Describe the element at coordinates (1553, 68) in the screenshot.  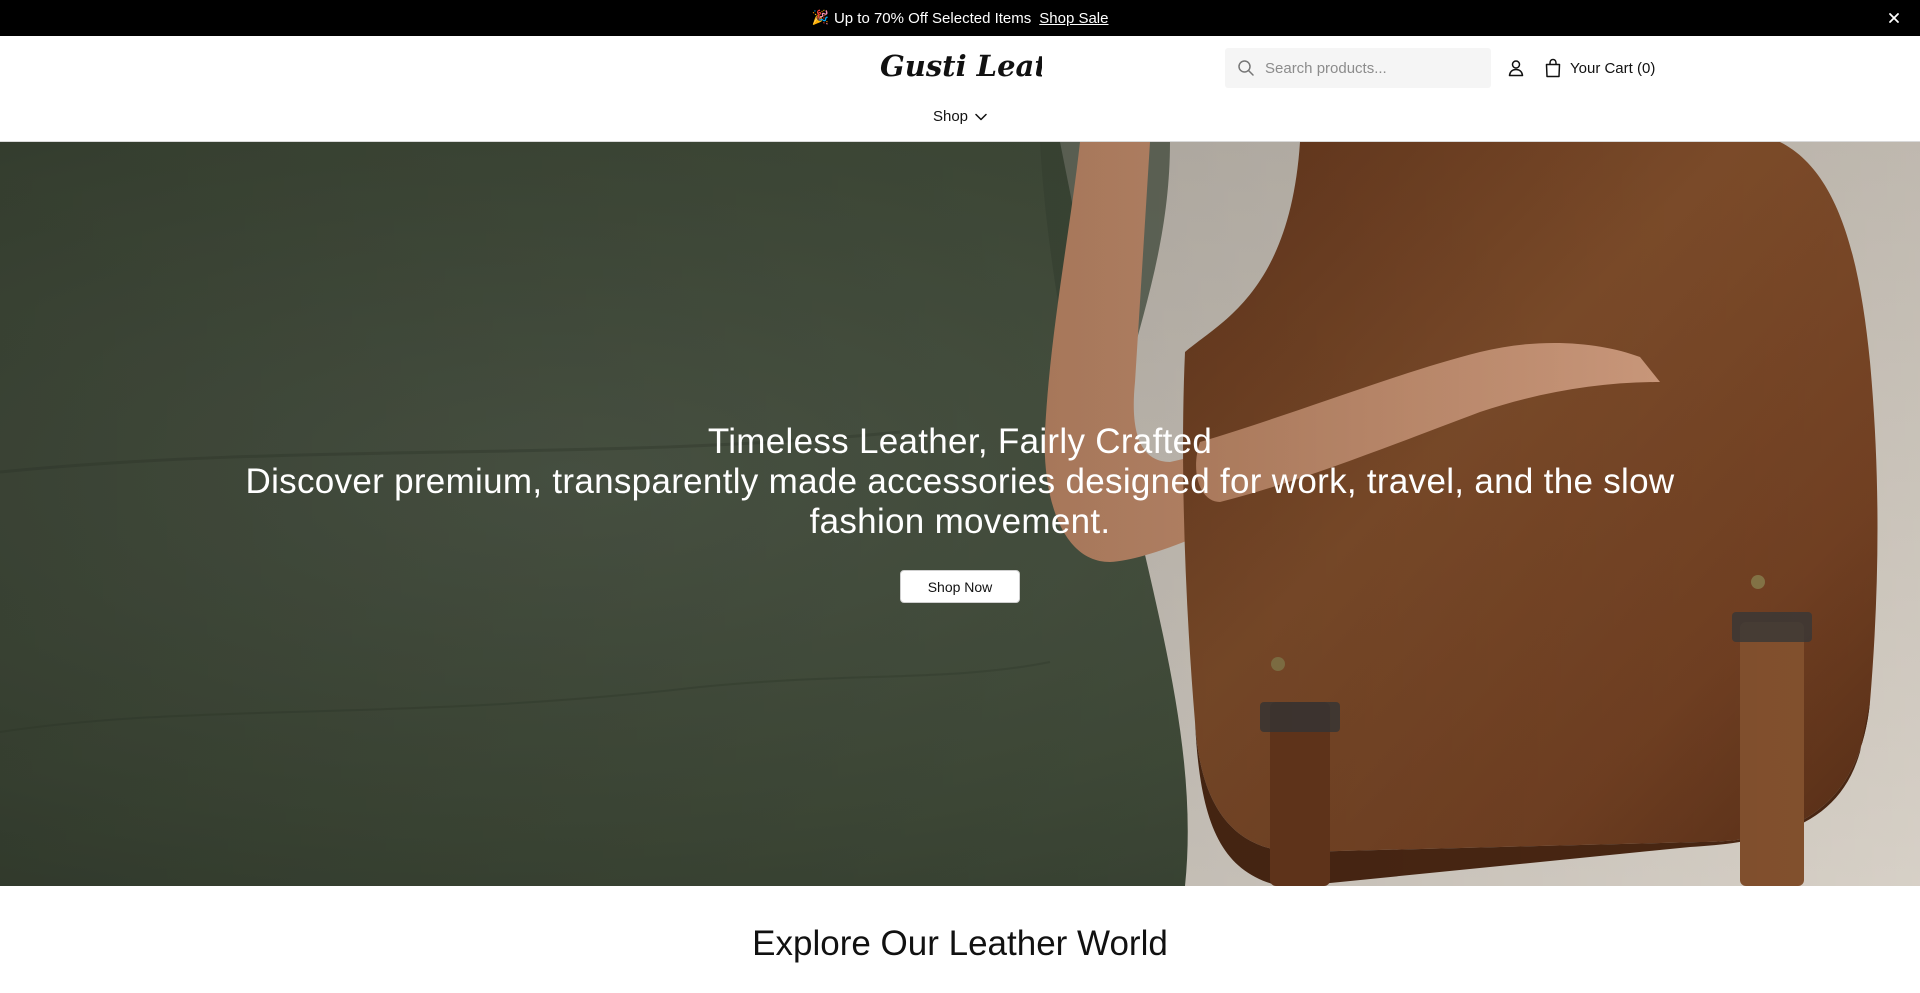
I see `shopping-bag-icon` at that location.